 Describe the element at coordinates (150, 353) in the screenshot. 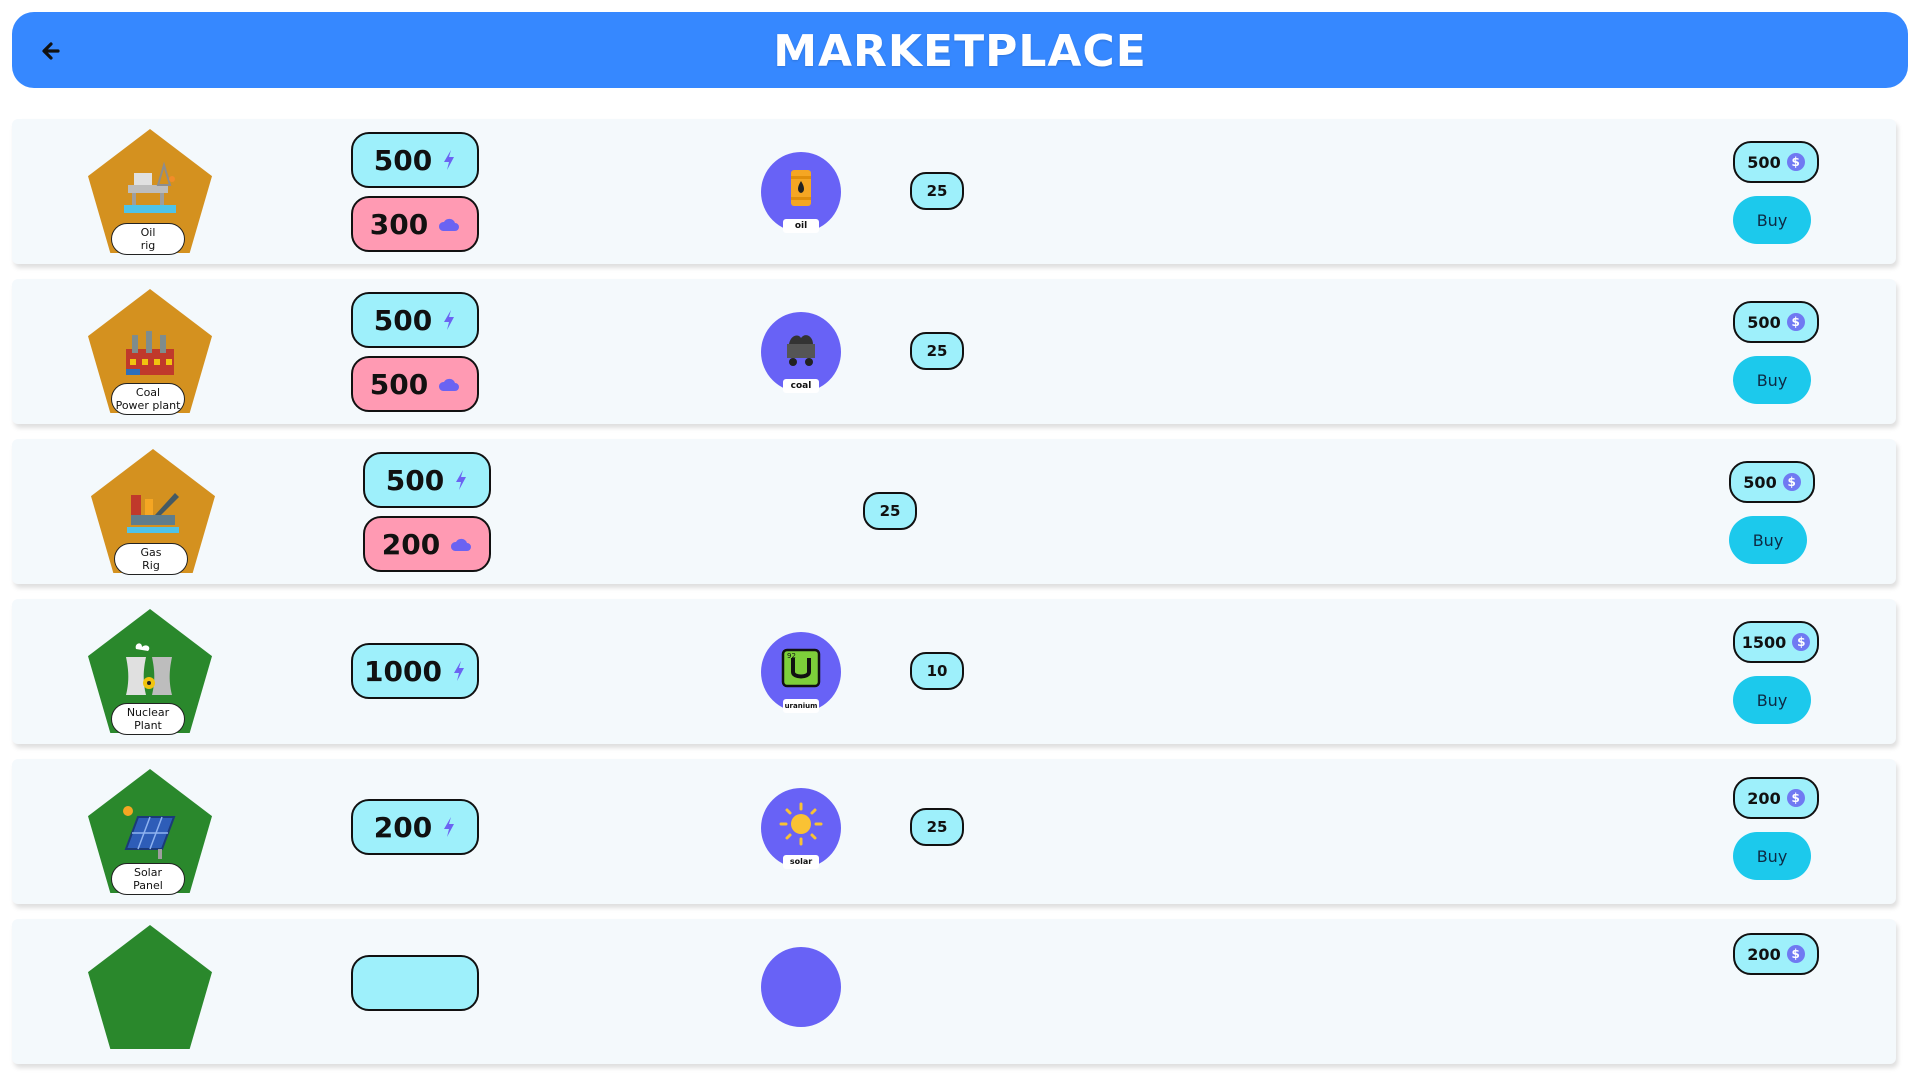

I see `coal-plant-icon` at that location.